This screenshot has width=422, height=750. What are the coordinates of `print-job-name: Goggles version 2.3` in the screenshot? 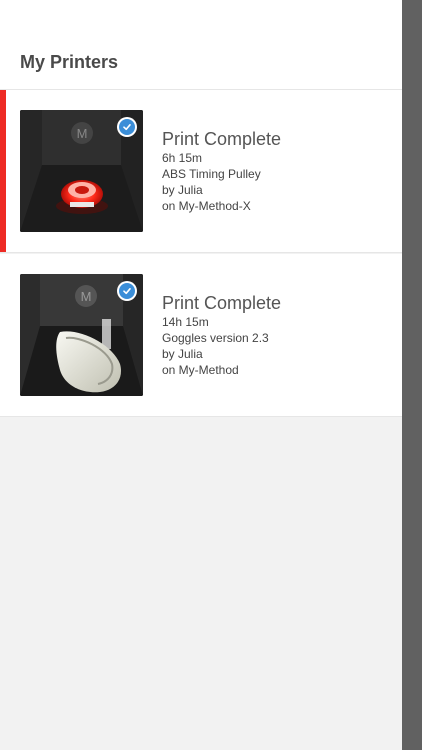 It's located at (215, 338).